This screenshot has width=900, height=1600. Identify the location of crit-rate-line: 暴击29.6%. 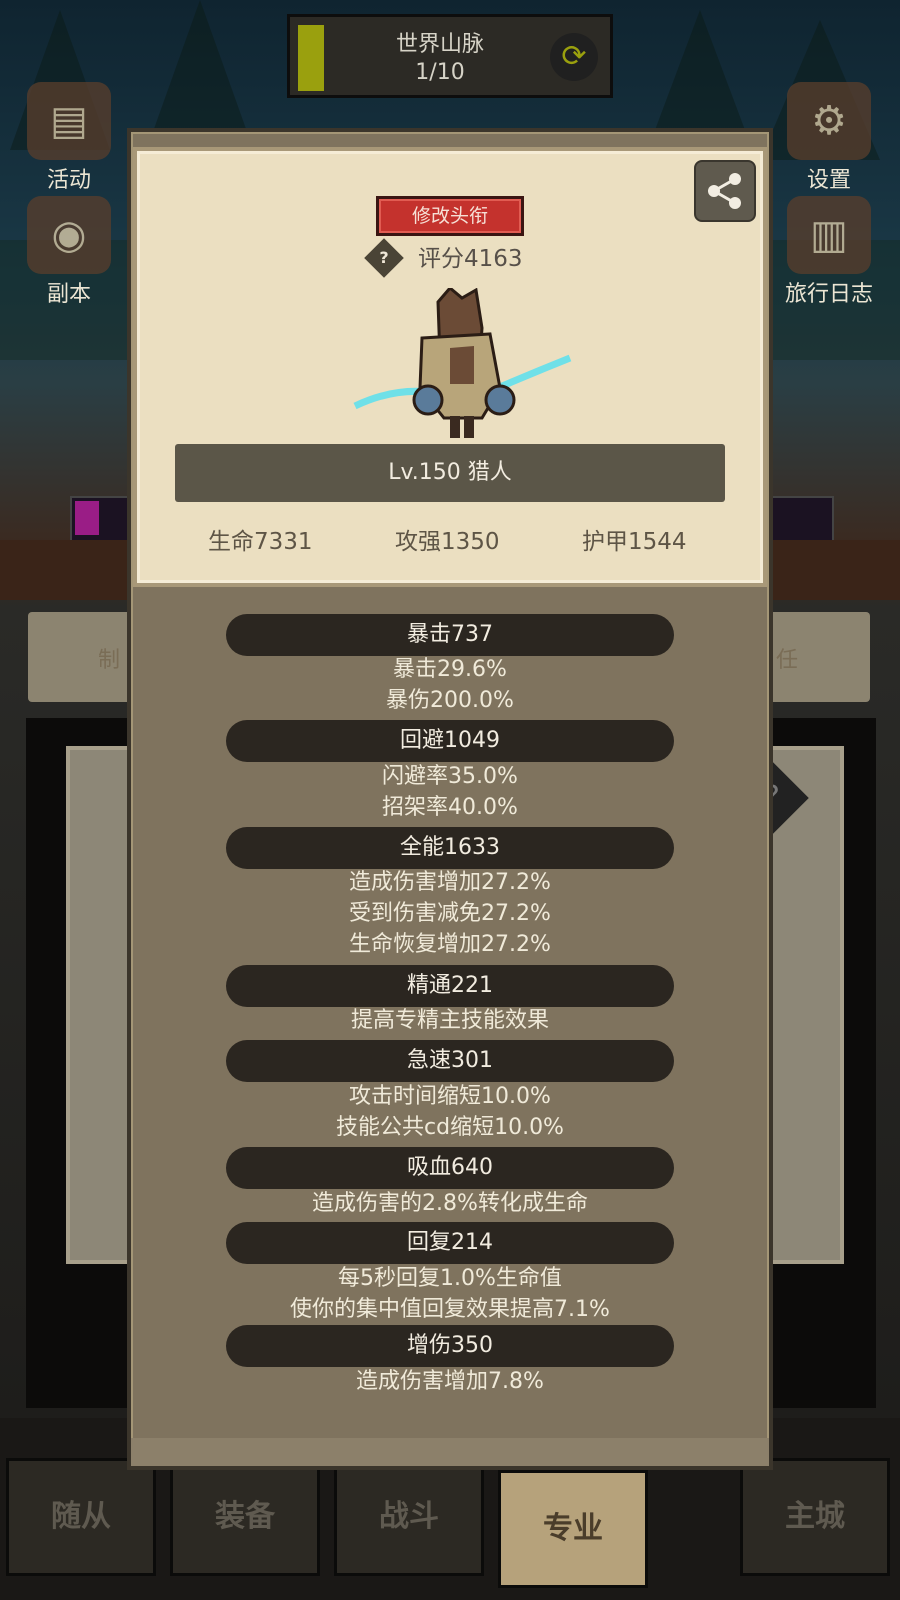
(450, 669).